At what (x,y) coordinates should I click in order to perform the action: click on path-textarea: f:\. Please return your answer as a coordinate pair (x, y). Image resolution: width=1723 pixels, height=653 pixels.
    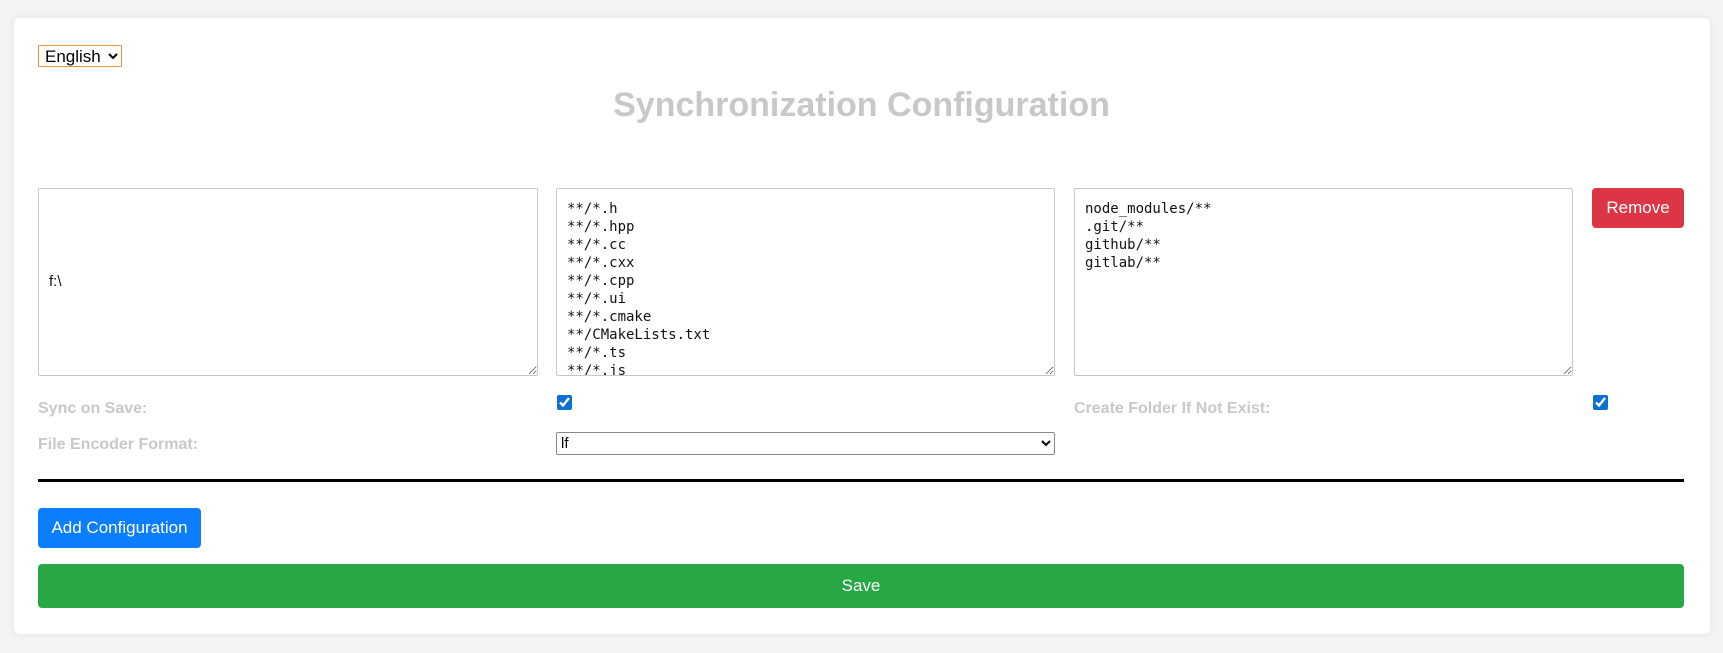
    Looking at the image, I should click on (288, 282).